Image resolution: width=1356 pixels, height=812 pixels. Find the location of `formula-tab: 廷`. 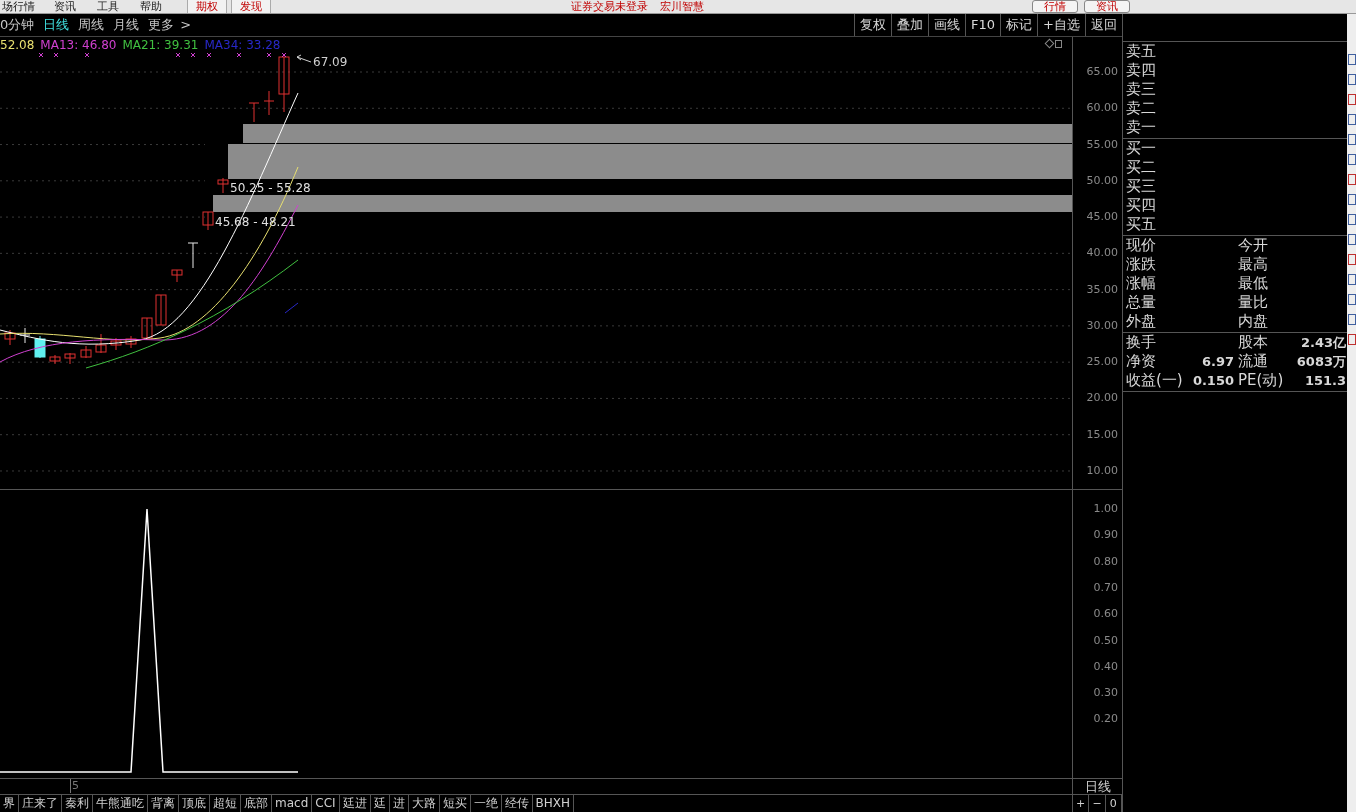

formula-tab: 廷 is located at coordinates (380, 803).